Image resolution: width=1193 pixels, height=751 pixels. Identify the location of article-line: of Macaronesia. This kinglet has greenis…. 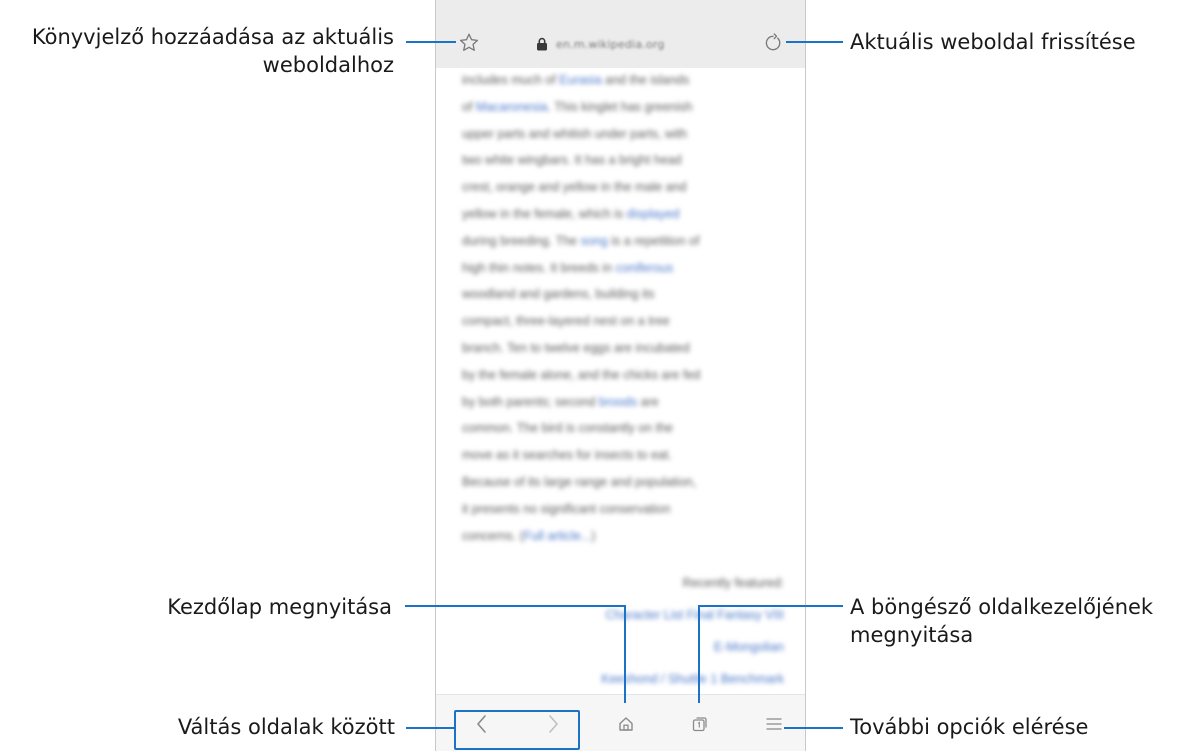
(623, 107).